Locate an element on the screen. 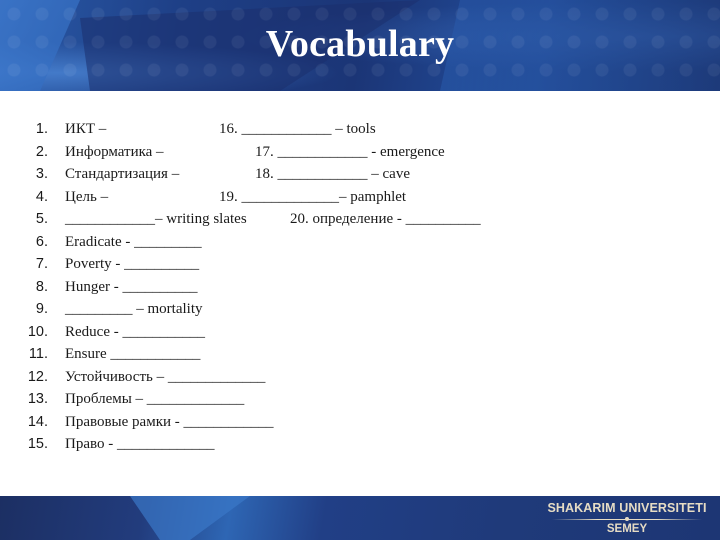 This screenshot has width=720, height=540. item-text: ____________– writing slates is located at coordinates (156, 219).